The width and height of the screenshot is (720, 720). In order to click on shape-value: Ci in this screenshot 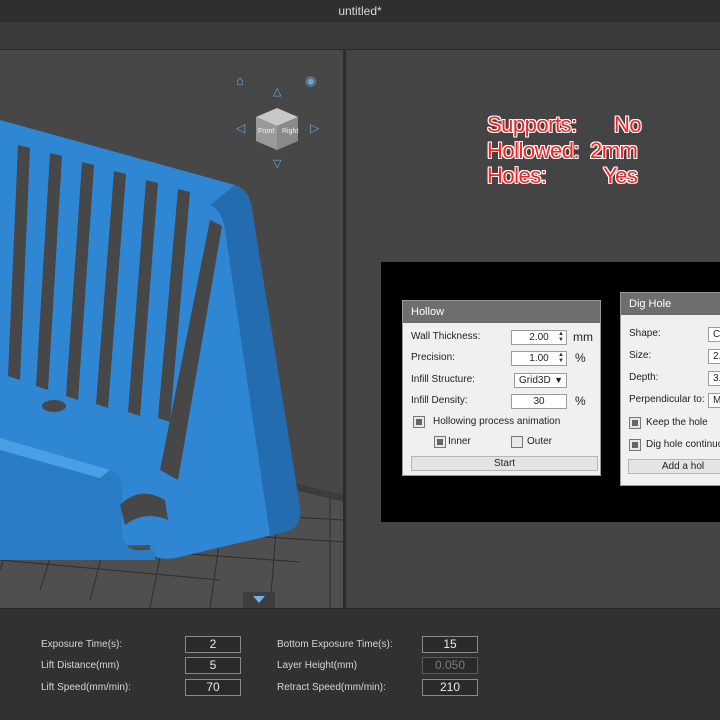, I will do `click(716, 334)`.